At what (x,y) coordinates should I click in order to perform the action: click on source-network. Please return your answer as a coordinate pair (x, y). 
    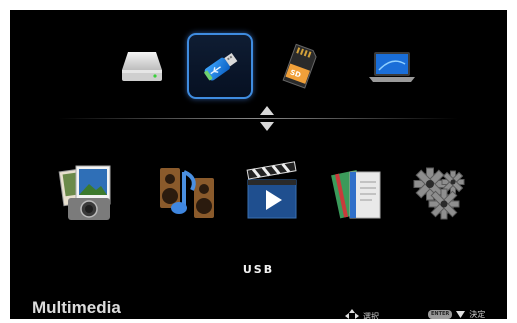
    Looking at the image, I should click on (392, 66).